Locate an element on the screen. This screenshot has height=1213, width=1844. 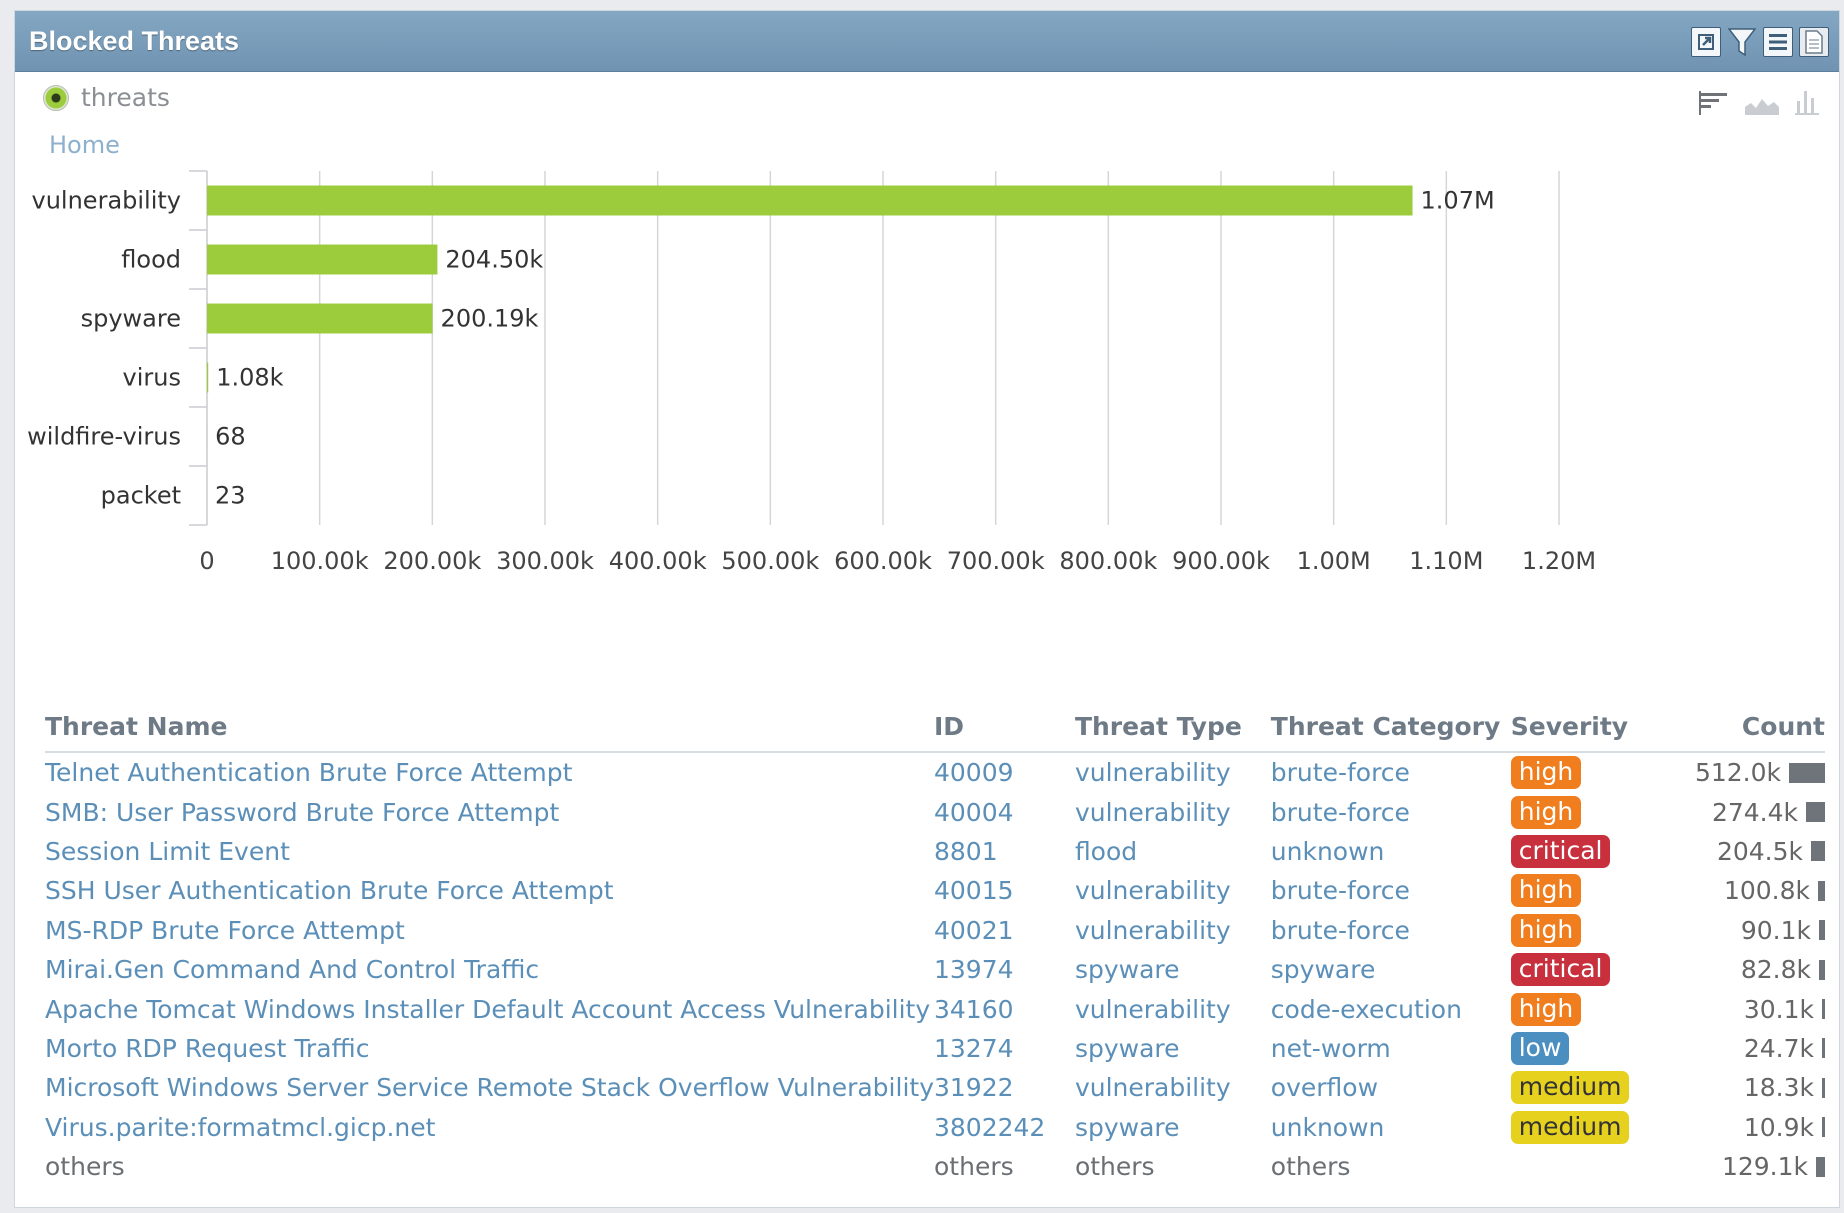
cell-threat-category: overflow is located at coordinates (1391, 1087).